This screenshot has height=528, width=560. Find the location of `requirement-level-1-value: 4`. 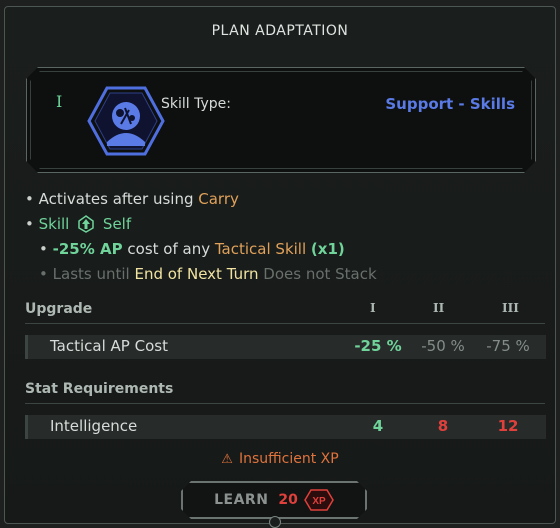

requirement-level-1-value: 4 is located at coordinates (378, 426).